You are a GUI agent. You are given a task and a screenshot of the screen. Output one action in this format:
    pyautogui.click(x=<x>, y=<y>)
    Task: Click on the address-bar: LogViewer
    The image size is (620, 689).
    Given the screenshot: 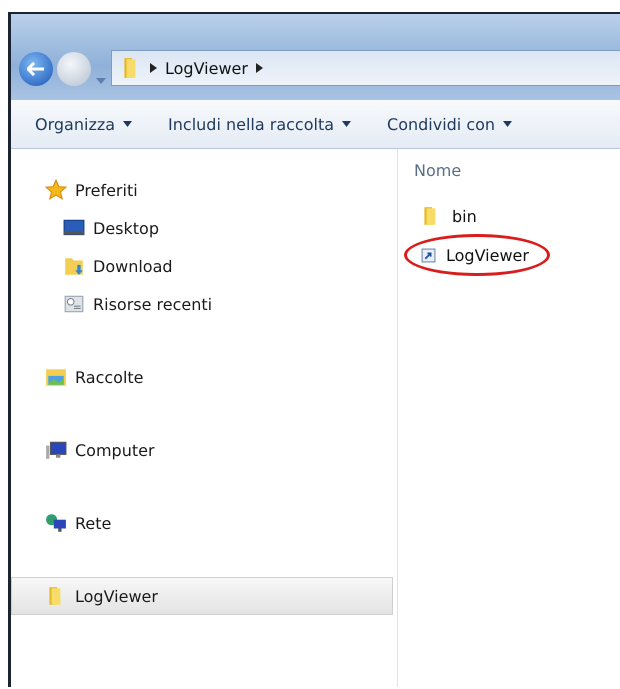 What is the action you would take?
    pyautogui.click(x=365, y=68)
    